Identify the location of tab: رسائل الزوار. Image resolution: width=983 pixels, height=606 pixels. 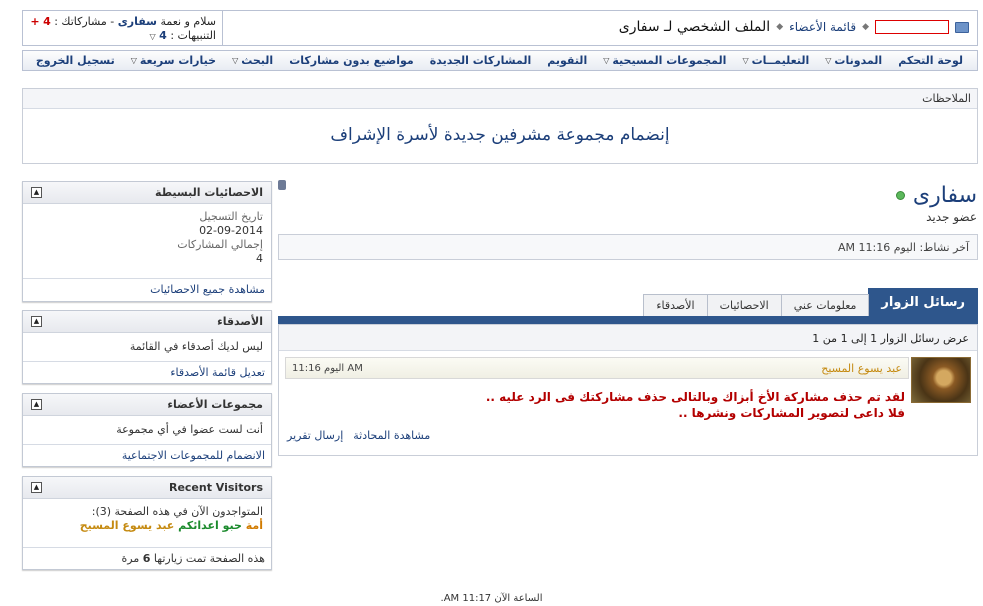
(923, 302).